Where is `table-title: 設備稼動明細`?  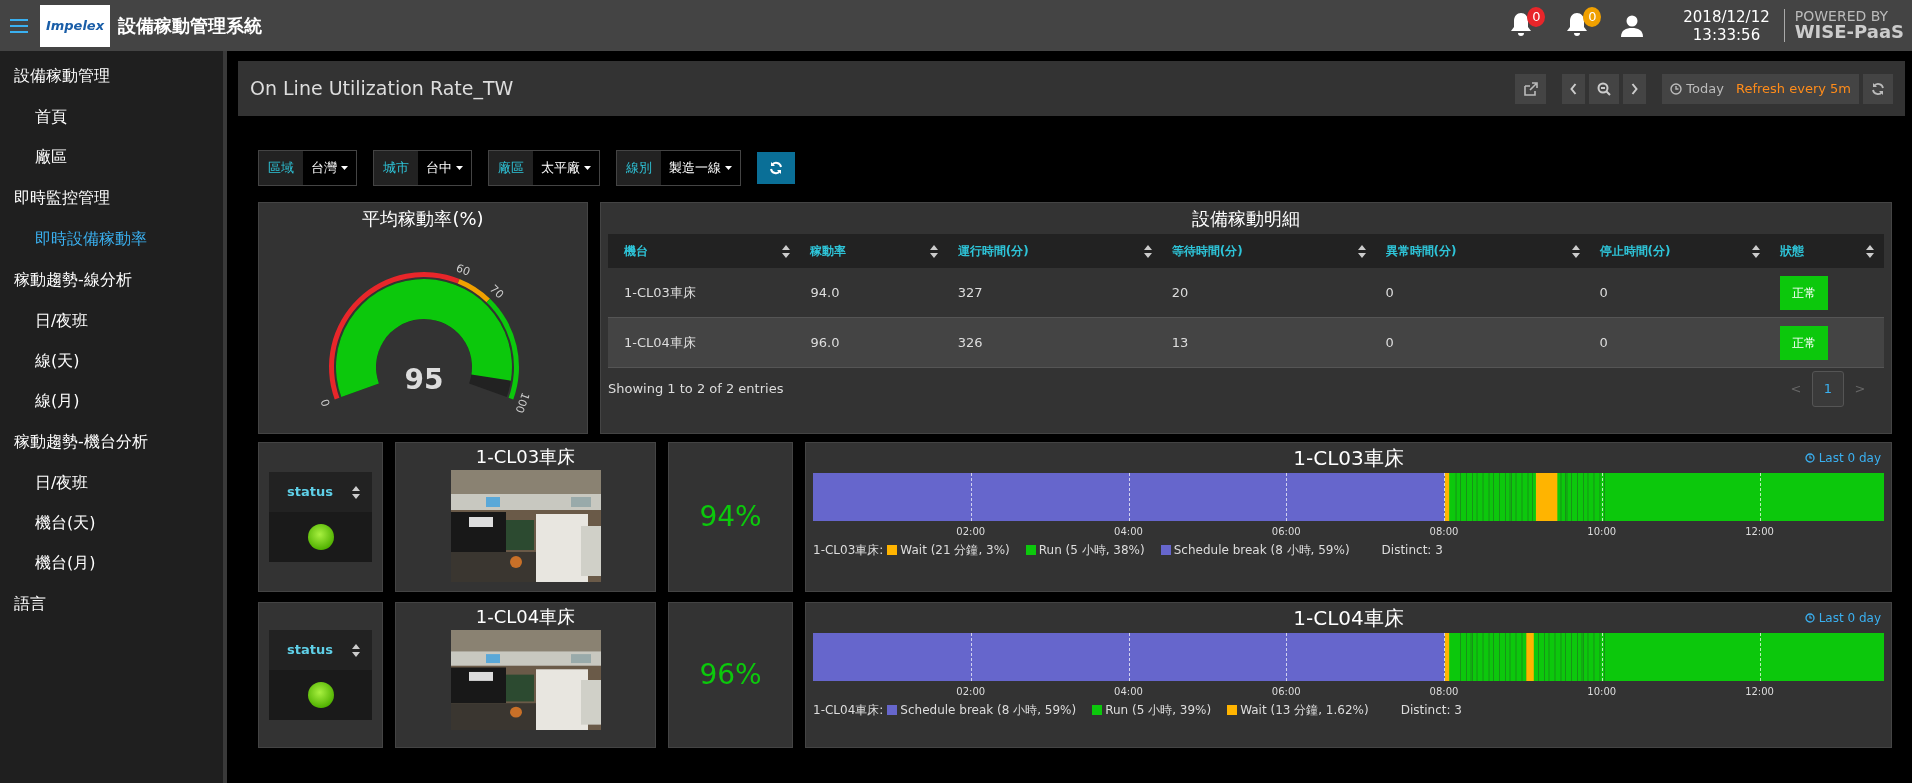
table-title: 設備稼動明細 is located at coordinates (1246, 219).